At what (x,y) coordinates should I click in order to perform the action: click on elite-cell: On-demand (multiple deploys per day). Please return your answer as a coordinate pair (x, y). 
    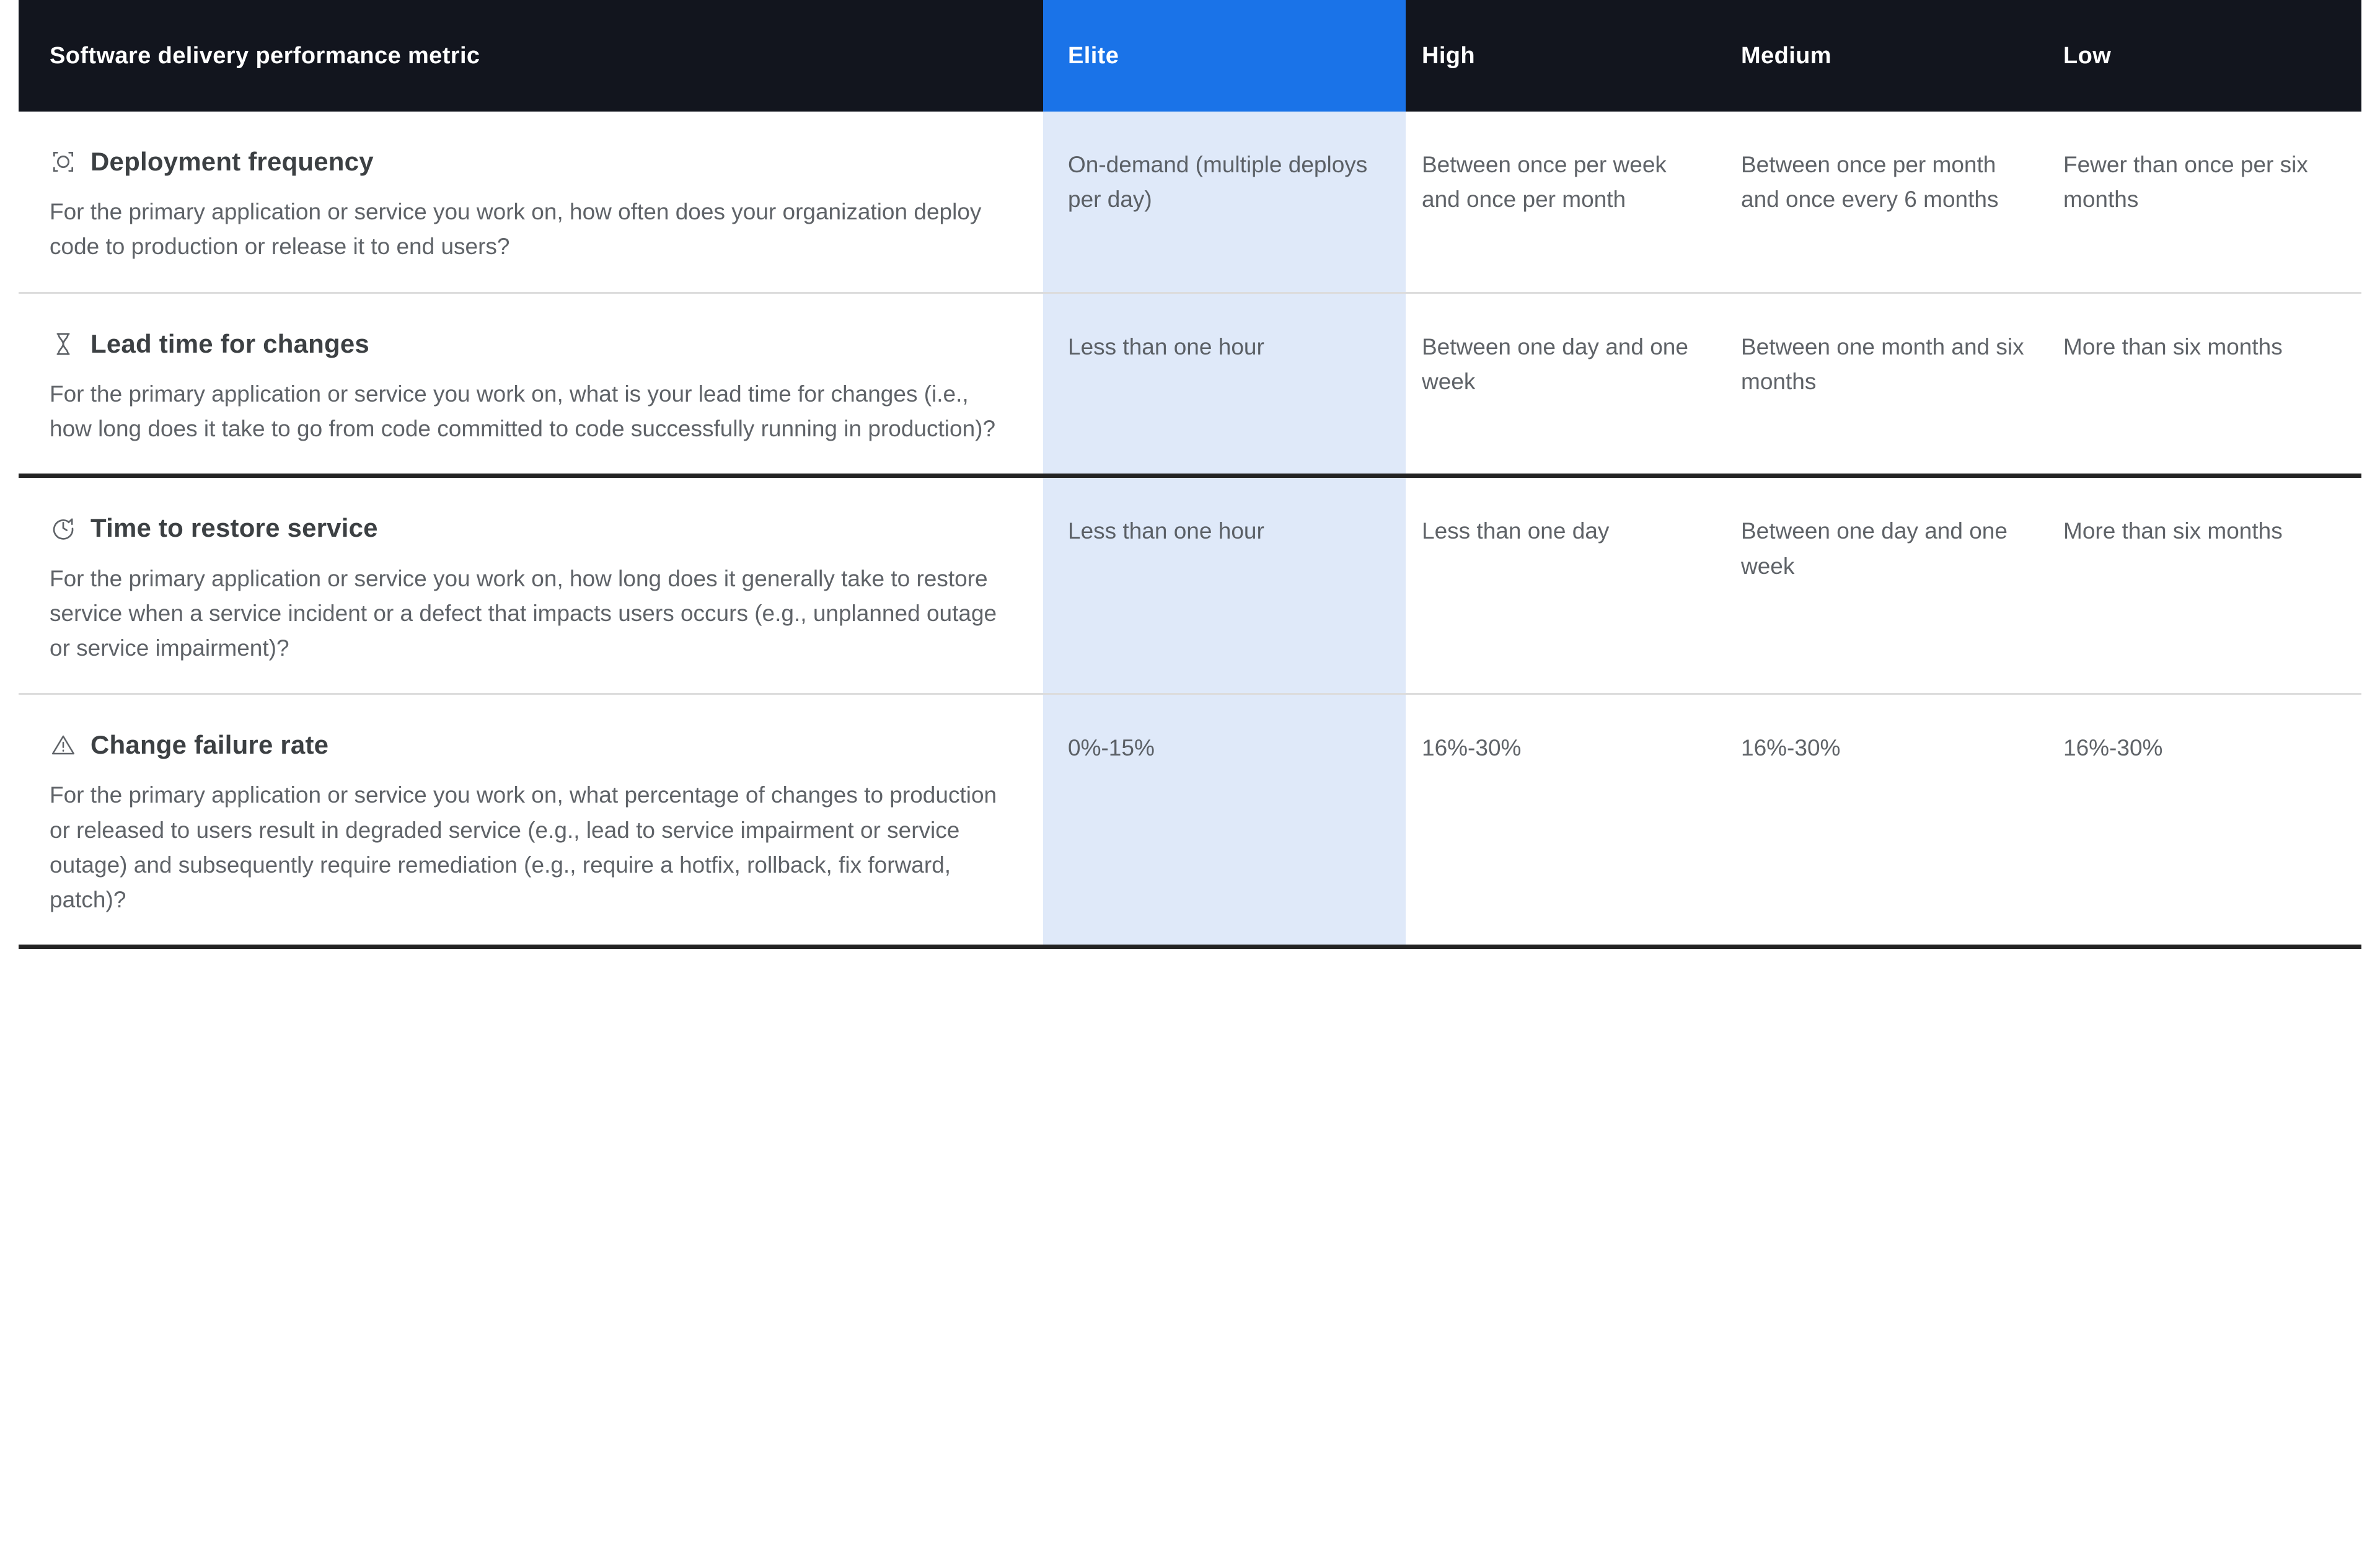
    Looking at the image, I should click on (1224, 203).